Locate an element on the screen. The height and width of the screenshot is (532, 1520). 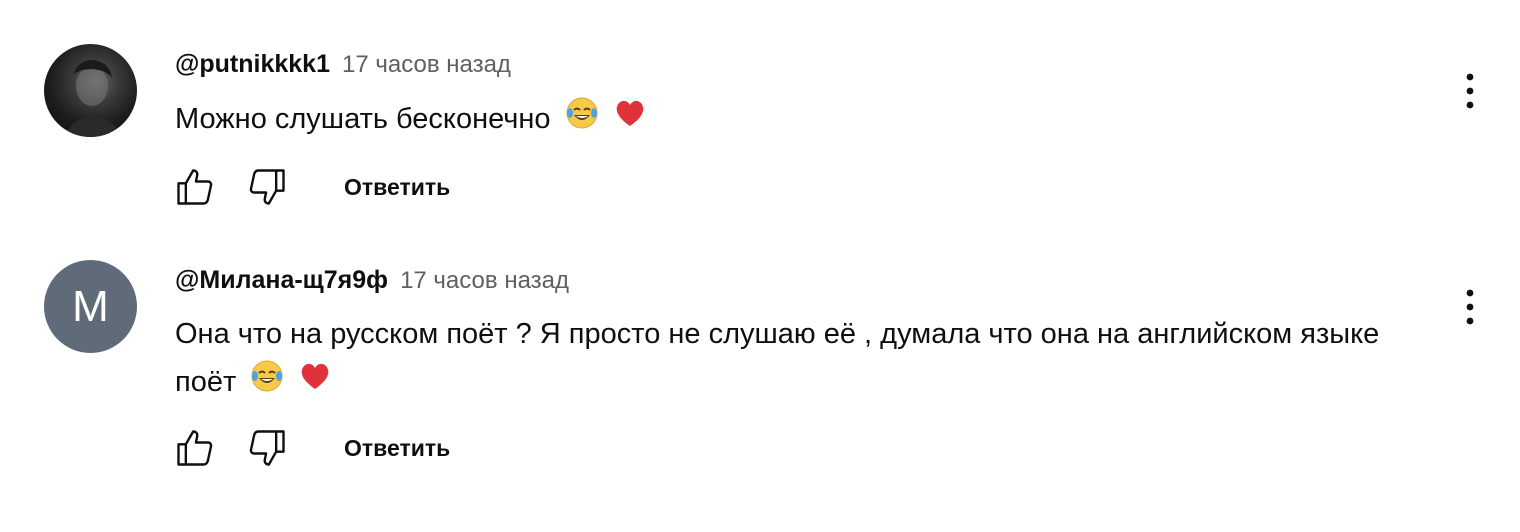
avatar is located at coordinates (90, 90).